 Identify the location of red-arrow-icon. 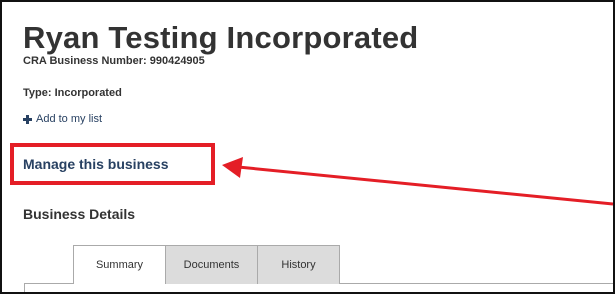
(417, 181).